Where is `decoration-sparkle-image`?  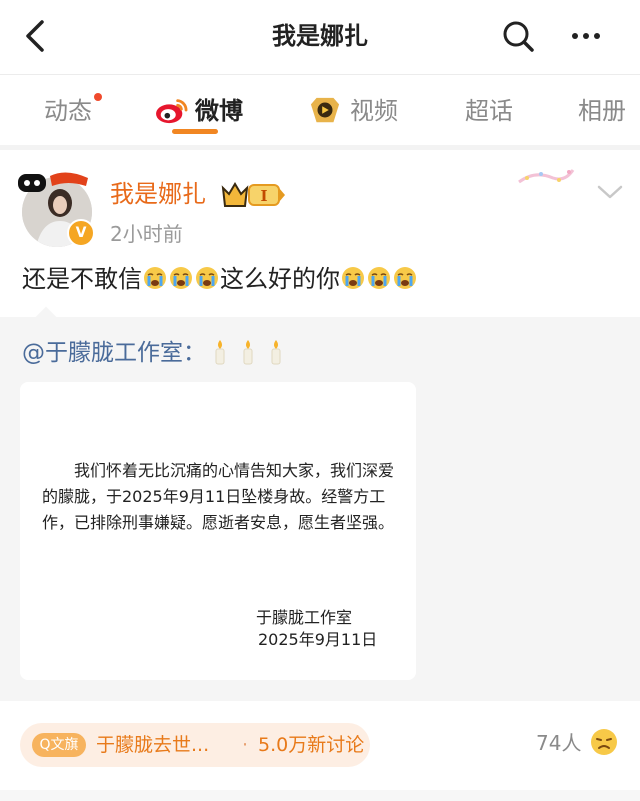
decoration-sparkle-image is located at coordinates (546, 176).